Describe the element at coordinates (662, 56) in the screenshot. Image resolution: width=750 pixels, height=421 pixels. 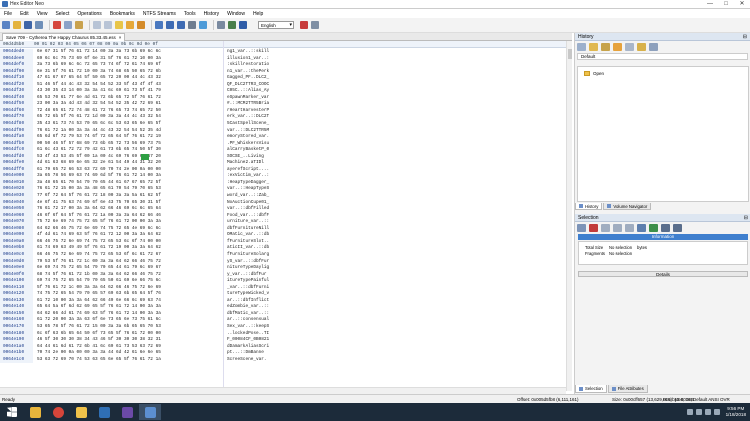
I see `history-default-node: Default` at that location.